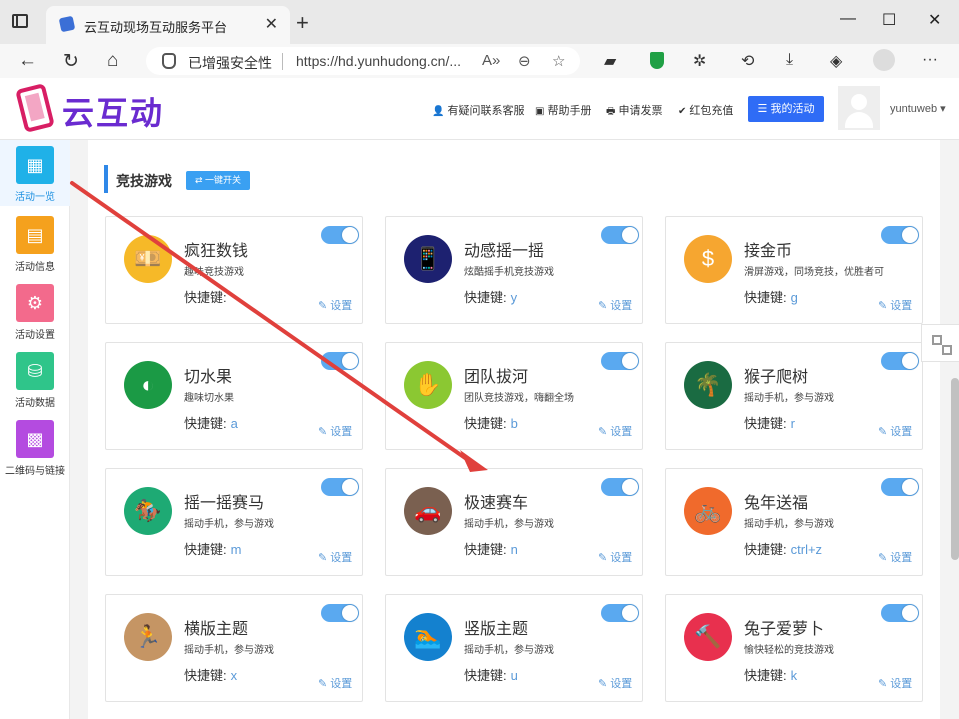  Describe the element at coordinates (794, 648) in the screenshot. I see `game-card: 🔨 兔子爱萝卜 愉快轻松的竞技游戏 快捷键: k ✎ 设置` at that location.